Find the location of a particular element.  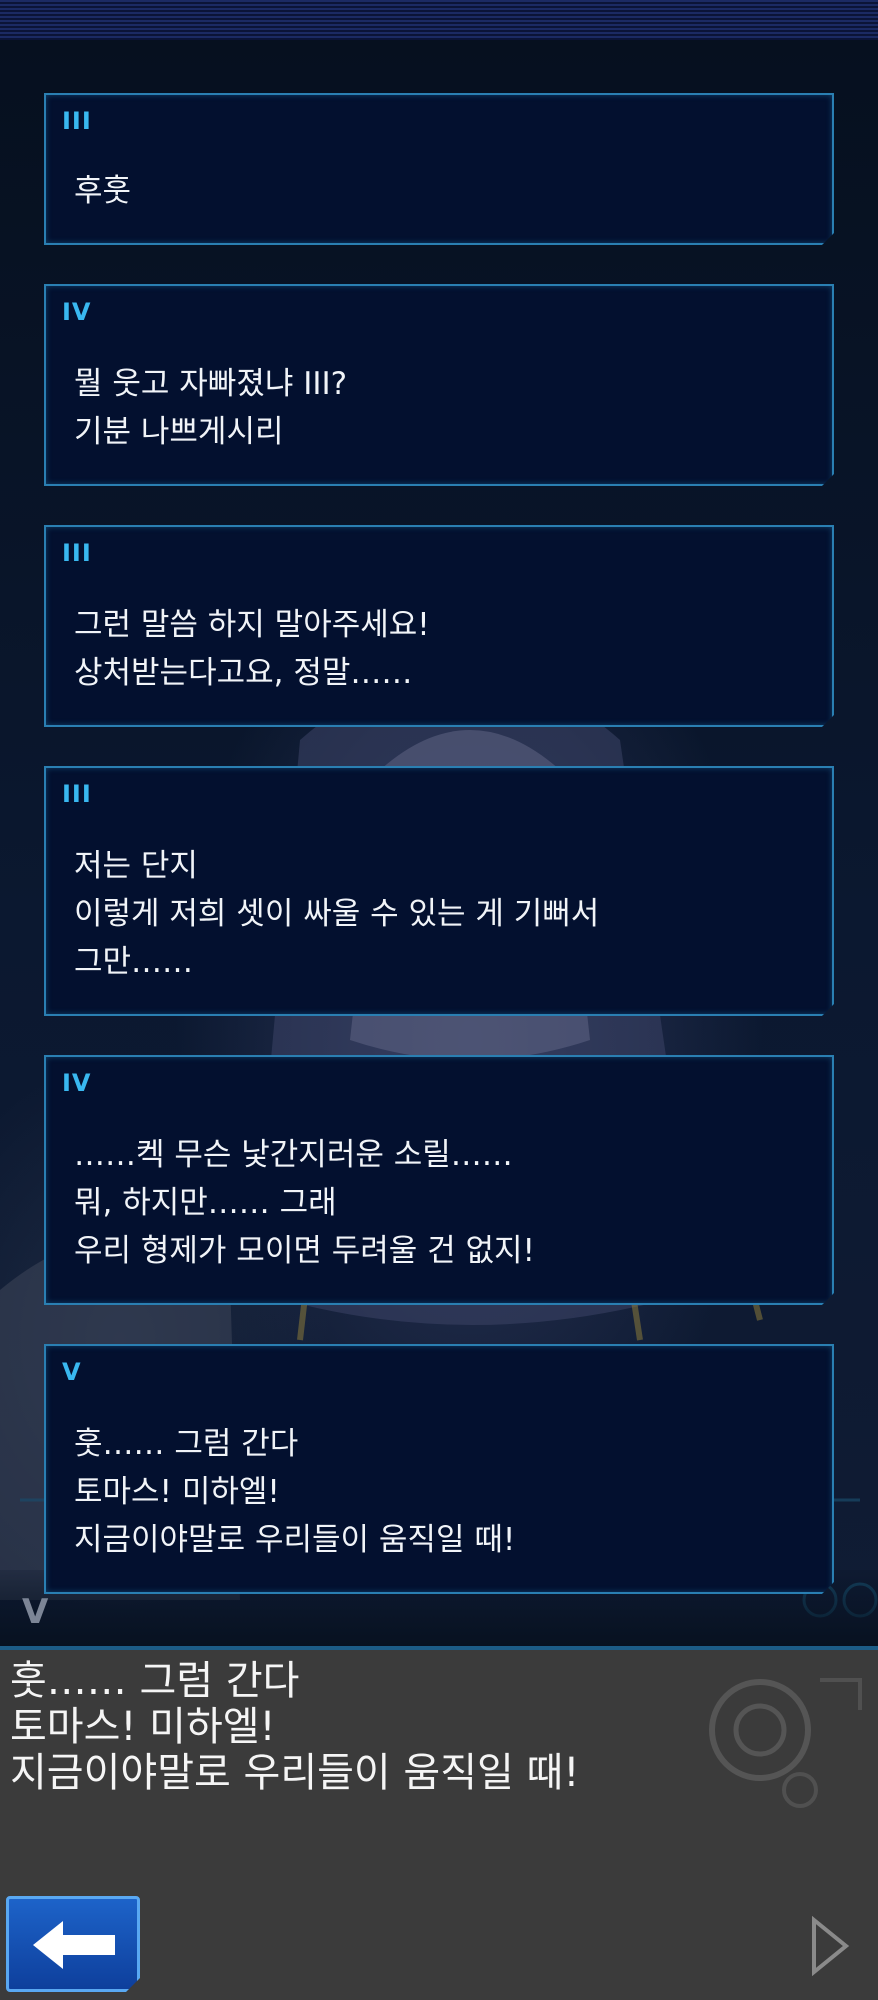

dialogue-line: 토마스! 미하엘! is located at coordinates (143, 1727).